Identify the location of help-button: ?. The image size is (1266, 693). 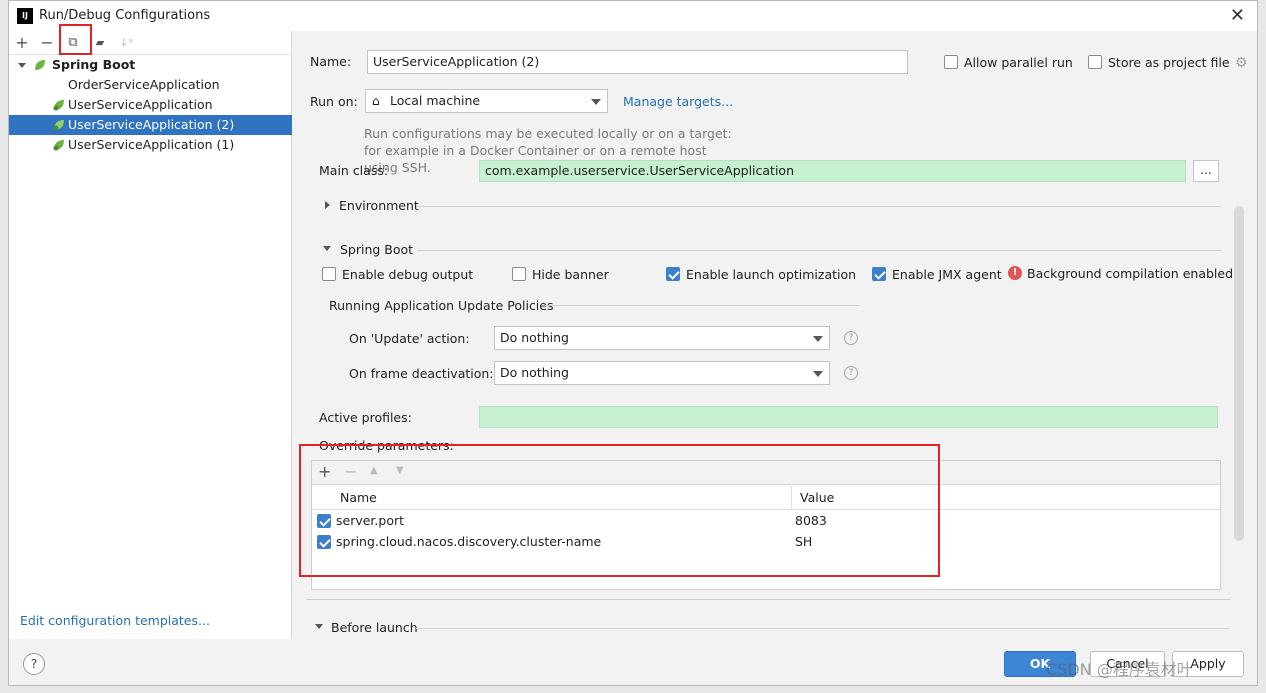
(34, 664).